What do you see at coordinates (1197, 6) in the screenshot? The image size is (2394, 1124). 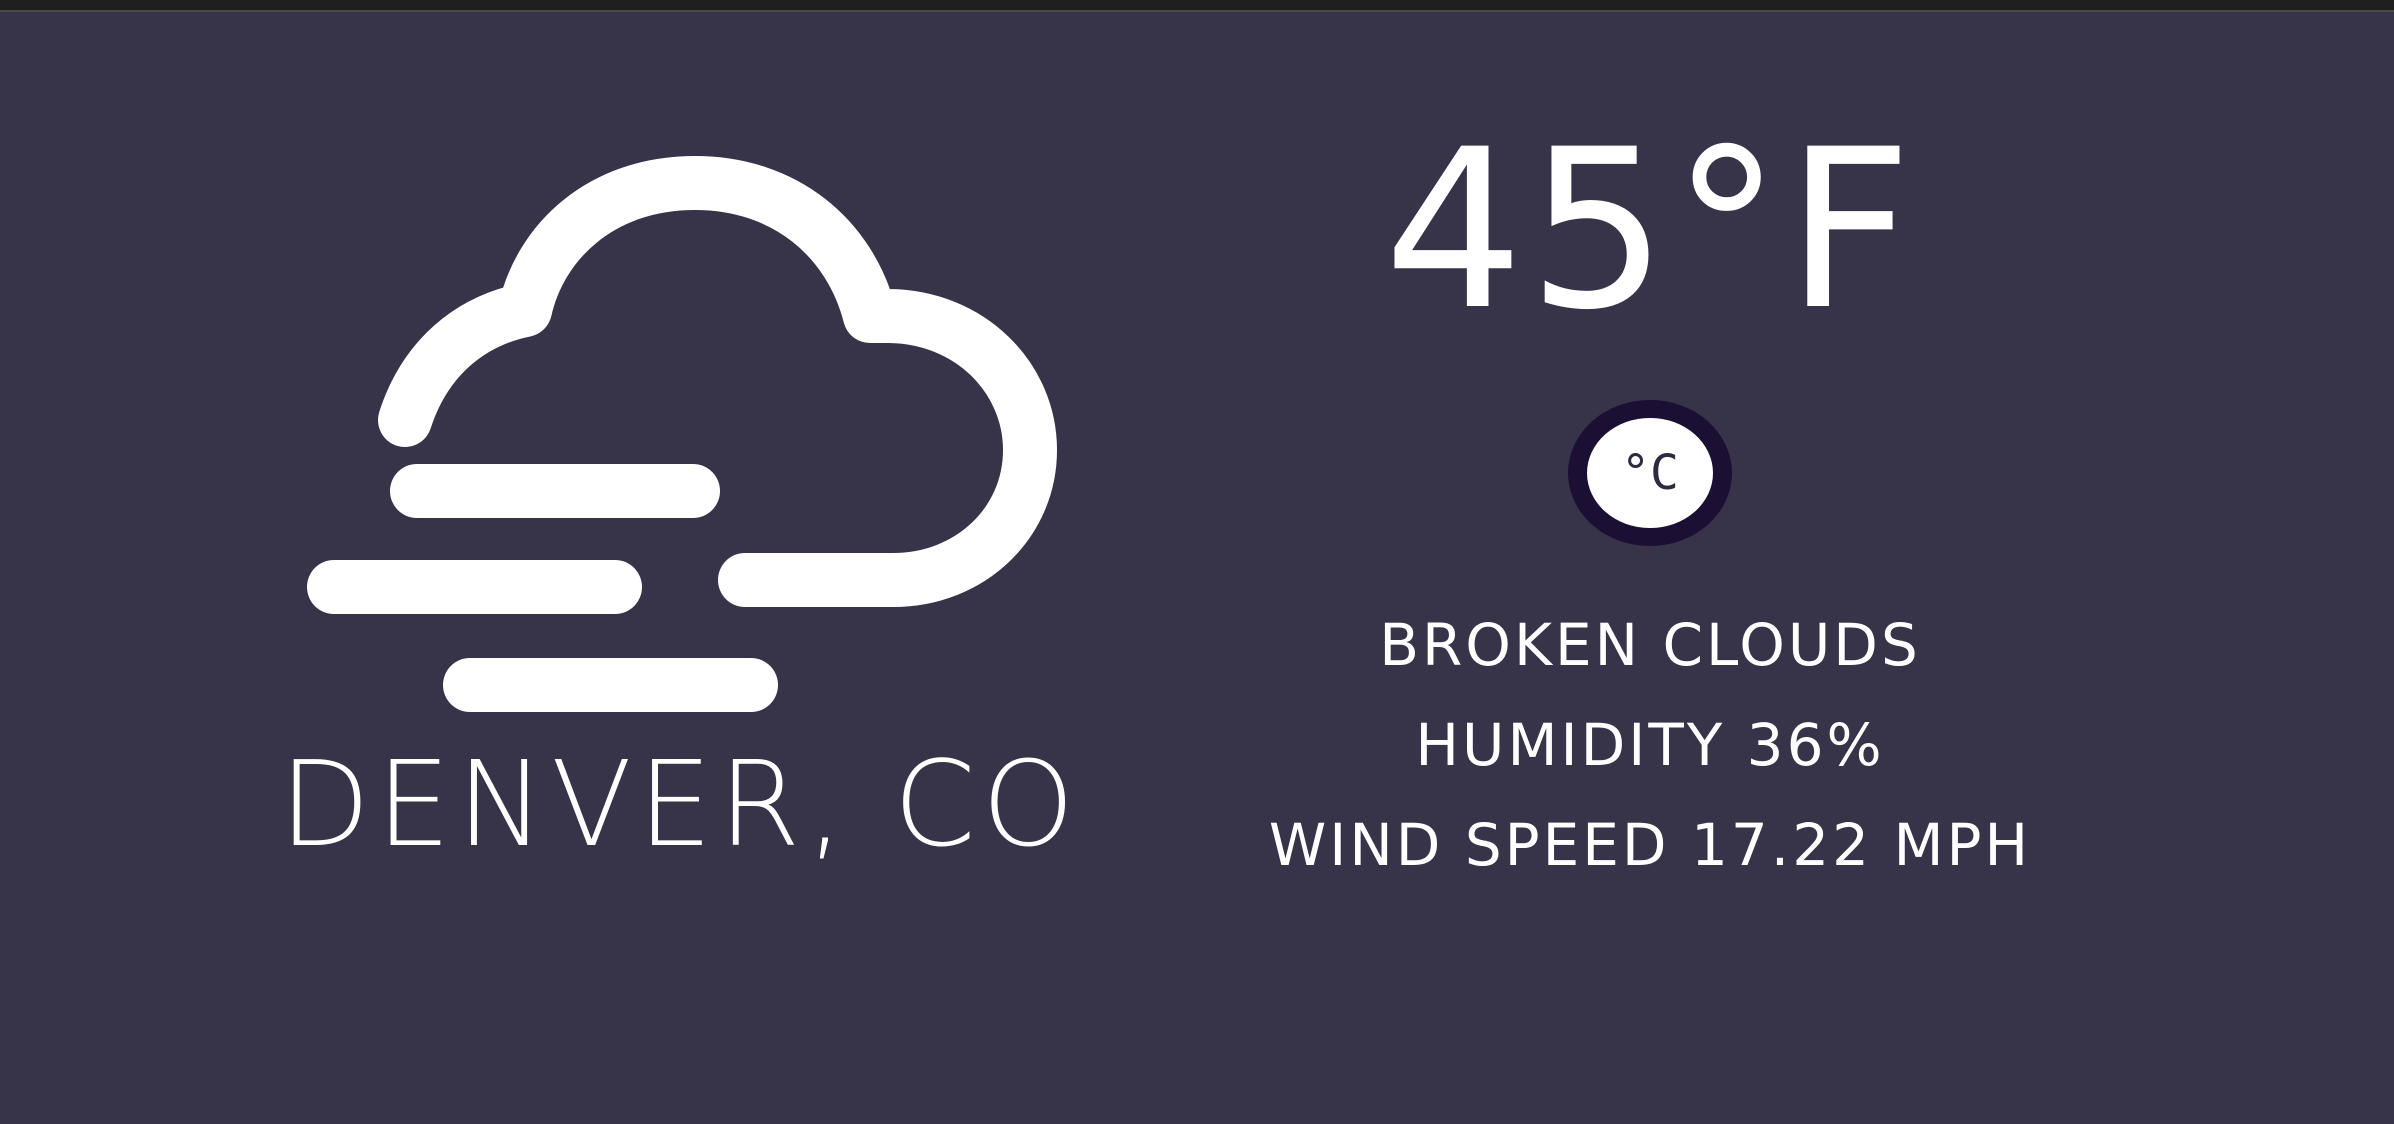 I see `window-top-edge` at bounding box center [1197, 6].